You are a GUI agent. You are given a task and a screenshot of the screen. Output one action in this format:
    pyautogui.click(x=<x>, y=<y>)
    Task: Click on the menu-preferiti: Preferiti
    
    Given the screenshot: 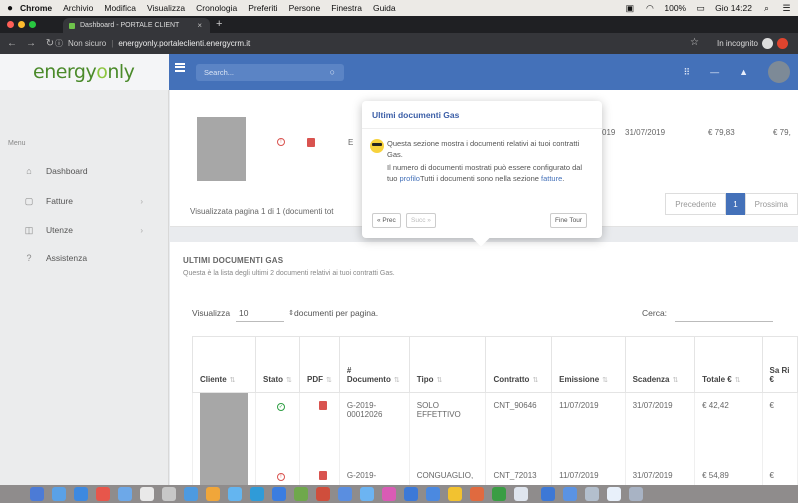 What is the action you would take?
    pyautogui.click(x=262, y=8)
    